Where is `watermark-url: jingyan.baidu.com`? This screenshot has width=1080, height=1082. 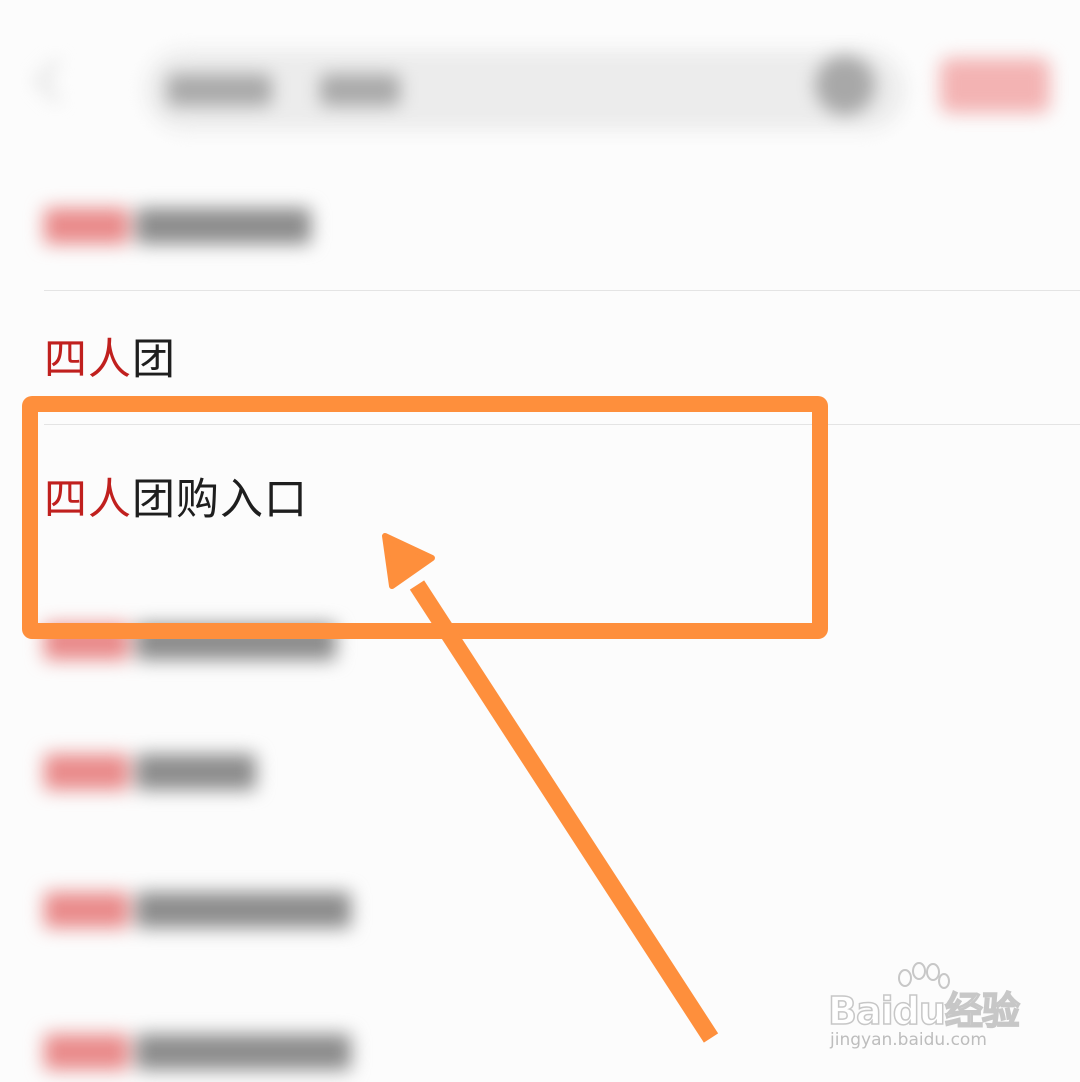
watermark-url: jingyan.baidu.com is located at coordinates (908, 1040).